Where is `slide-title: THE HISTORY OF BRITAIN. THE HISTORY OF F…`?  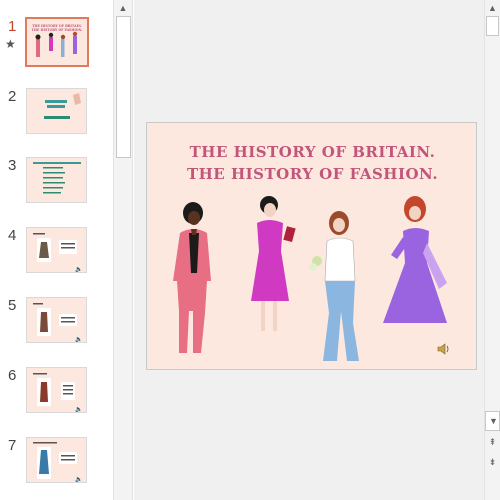 slide-title: THE HISTORY OF BRITAIN. THE HISTORY OF F… is located at coordinates (312, 163).